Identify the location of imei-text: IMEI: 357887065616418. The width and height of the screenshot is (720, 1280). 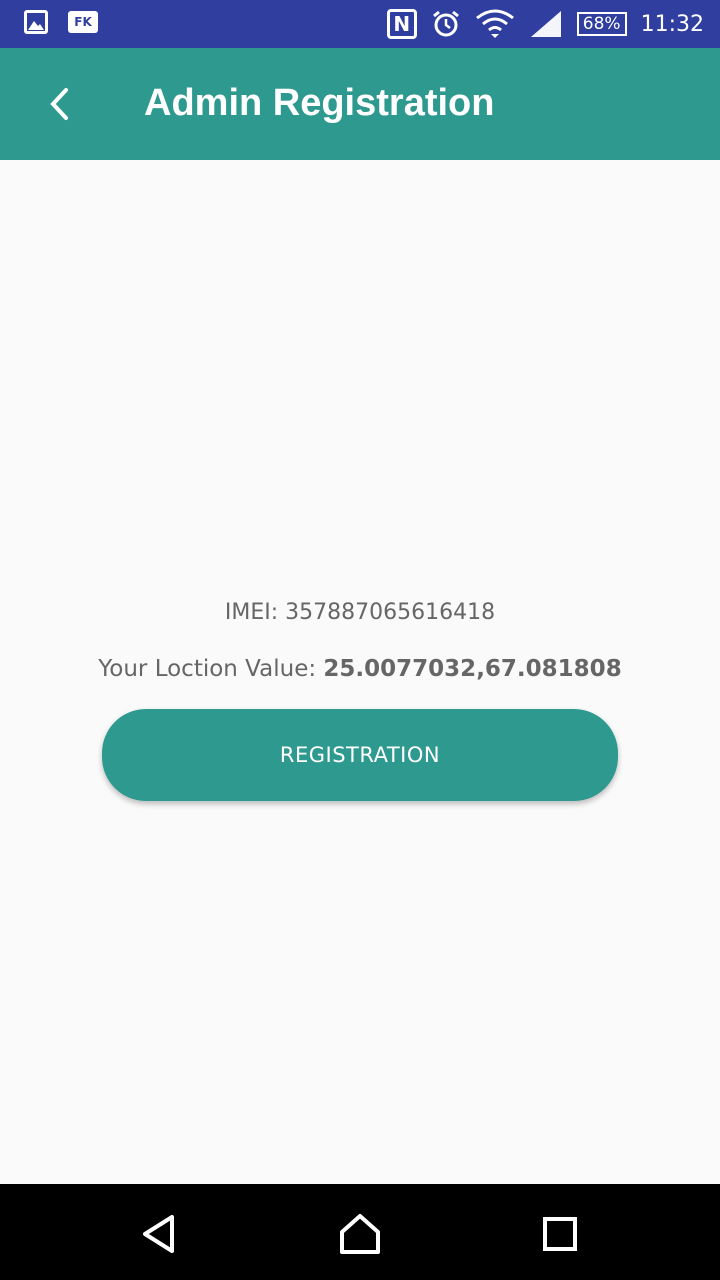
(360, 612).